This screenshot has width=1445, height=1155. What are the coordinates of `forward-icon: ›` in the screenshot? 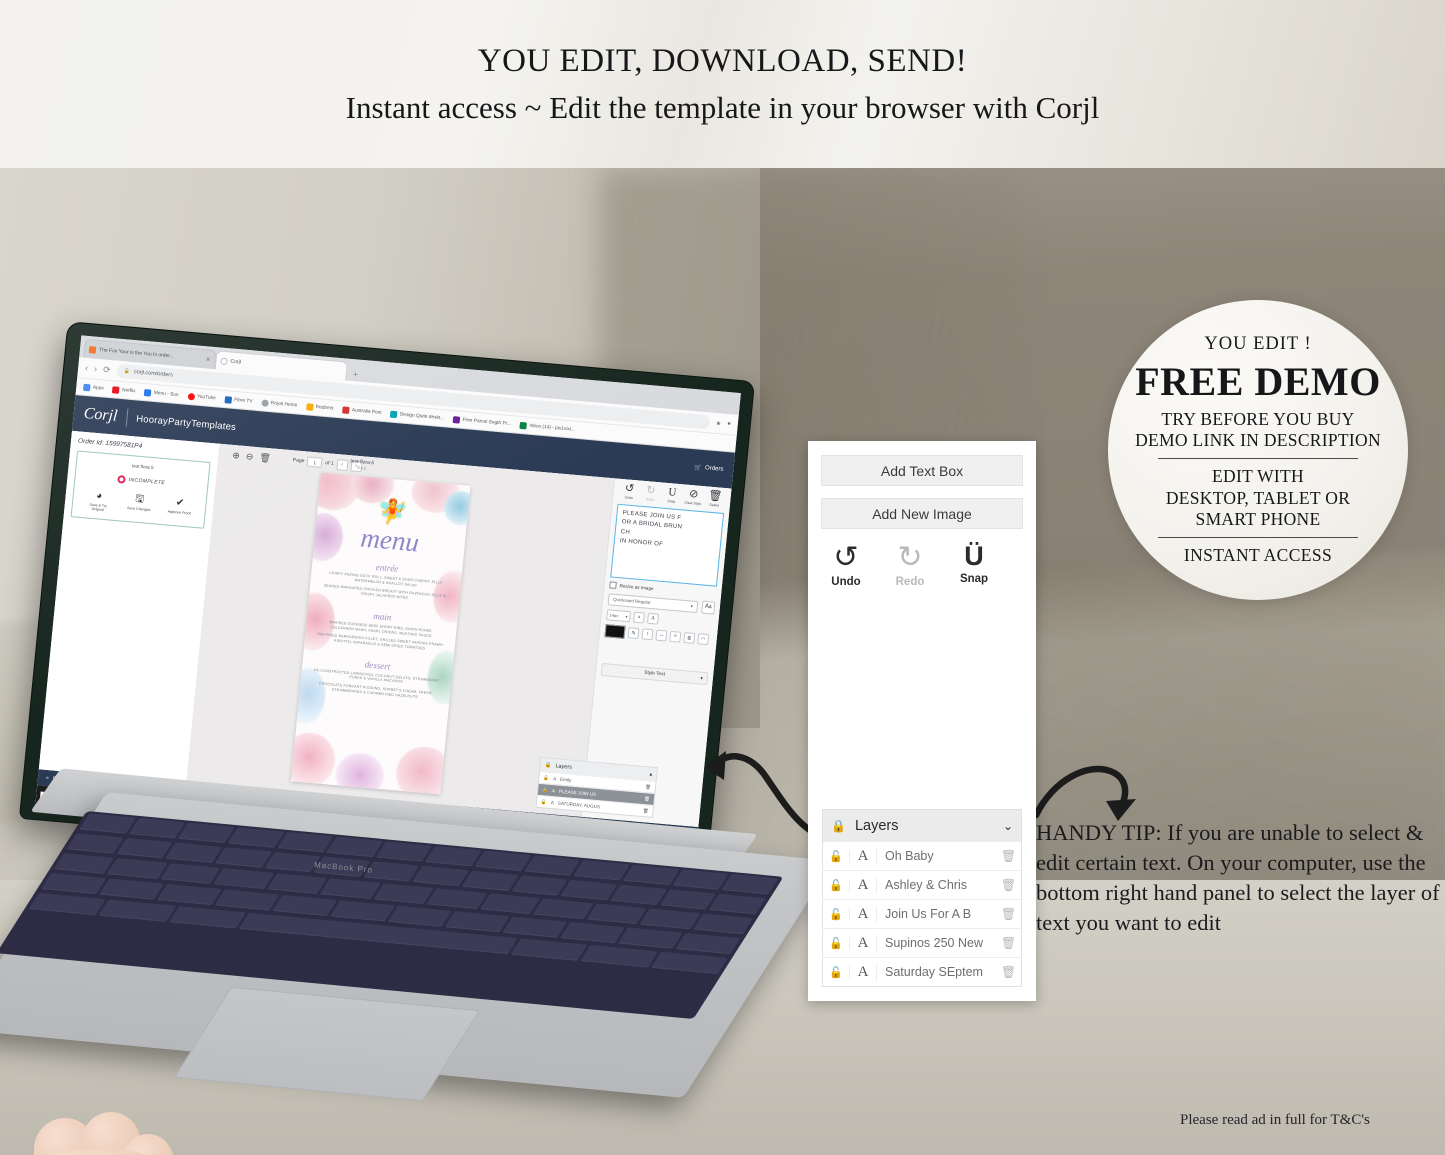 It's located at (96, 369).